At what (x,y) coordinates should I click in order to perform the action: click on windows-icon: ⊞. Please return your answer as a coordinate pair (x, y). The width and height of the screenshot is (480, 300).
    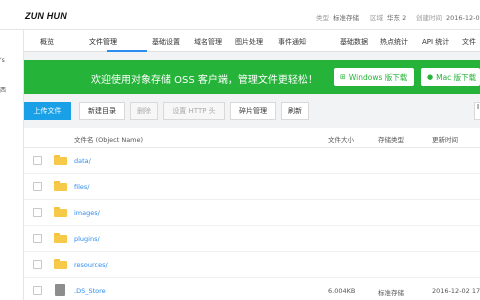
    Looking at the image, I should click on (343, 77).